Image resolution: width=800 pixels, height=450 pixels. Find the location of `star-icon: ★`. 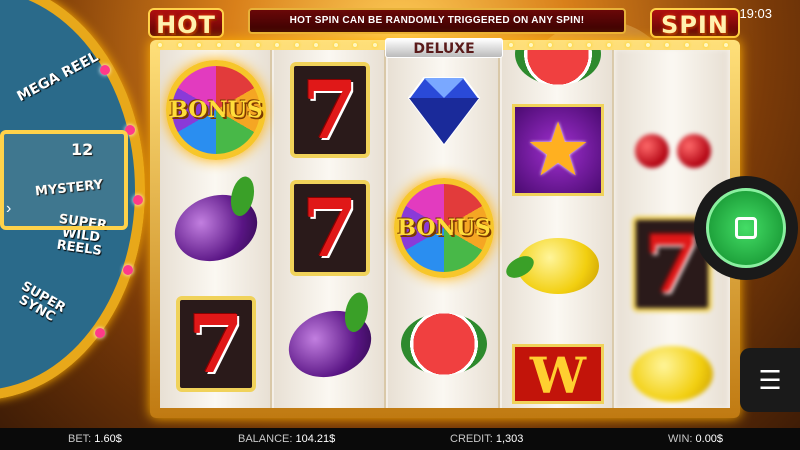

star-icon: ★ is located at coordinates (558, 149).